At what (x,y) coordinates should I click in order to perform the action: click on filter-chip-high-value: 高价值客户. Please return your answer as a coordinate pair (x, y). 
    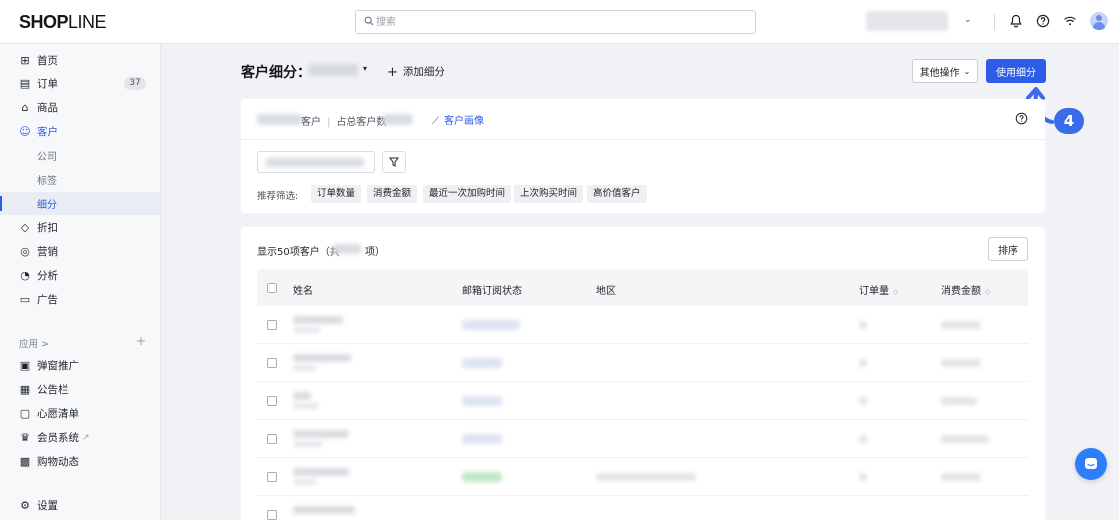
    Looking at the image, I should click on (617, 194).